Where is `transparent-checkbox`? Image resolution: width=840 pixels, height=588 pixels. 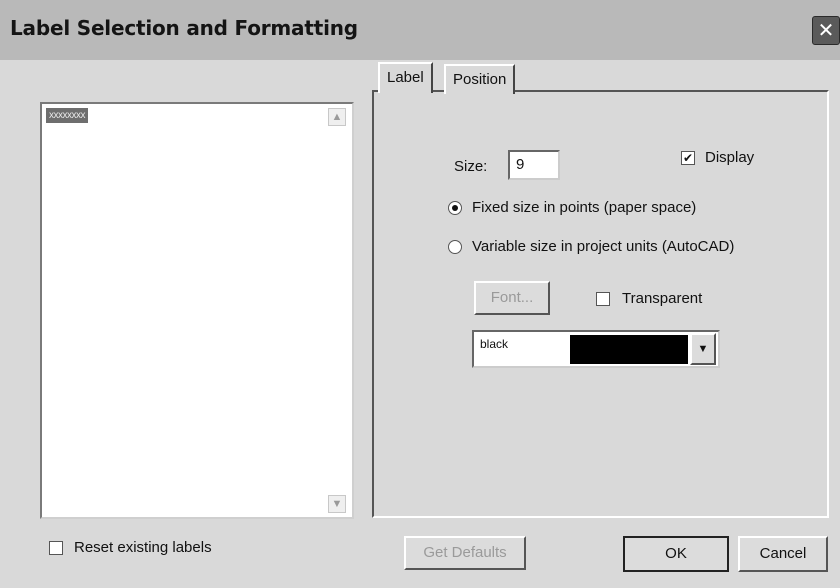 transparent-checkbox is located at coordinates (603, 299).